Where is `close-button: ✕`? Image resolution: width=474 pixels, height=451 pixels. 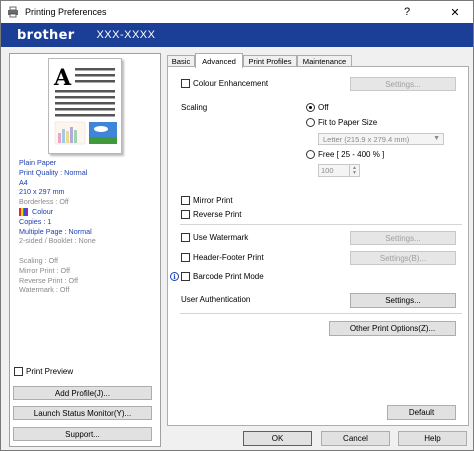
close-button: ✕ is located at coordinates (455, 12).